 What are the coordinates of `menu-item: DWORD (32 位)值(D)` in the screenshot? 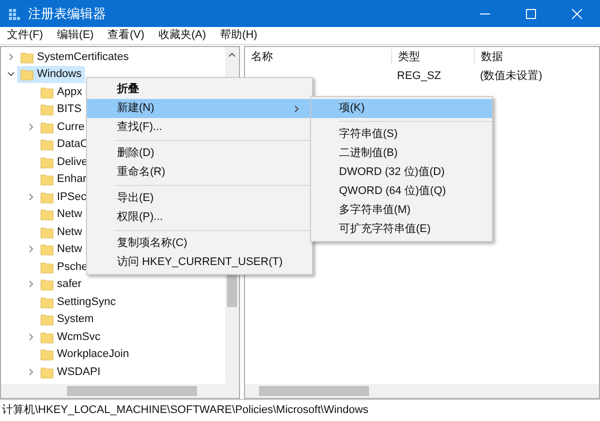 It's located at (401, 172).